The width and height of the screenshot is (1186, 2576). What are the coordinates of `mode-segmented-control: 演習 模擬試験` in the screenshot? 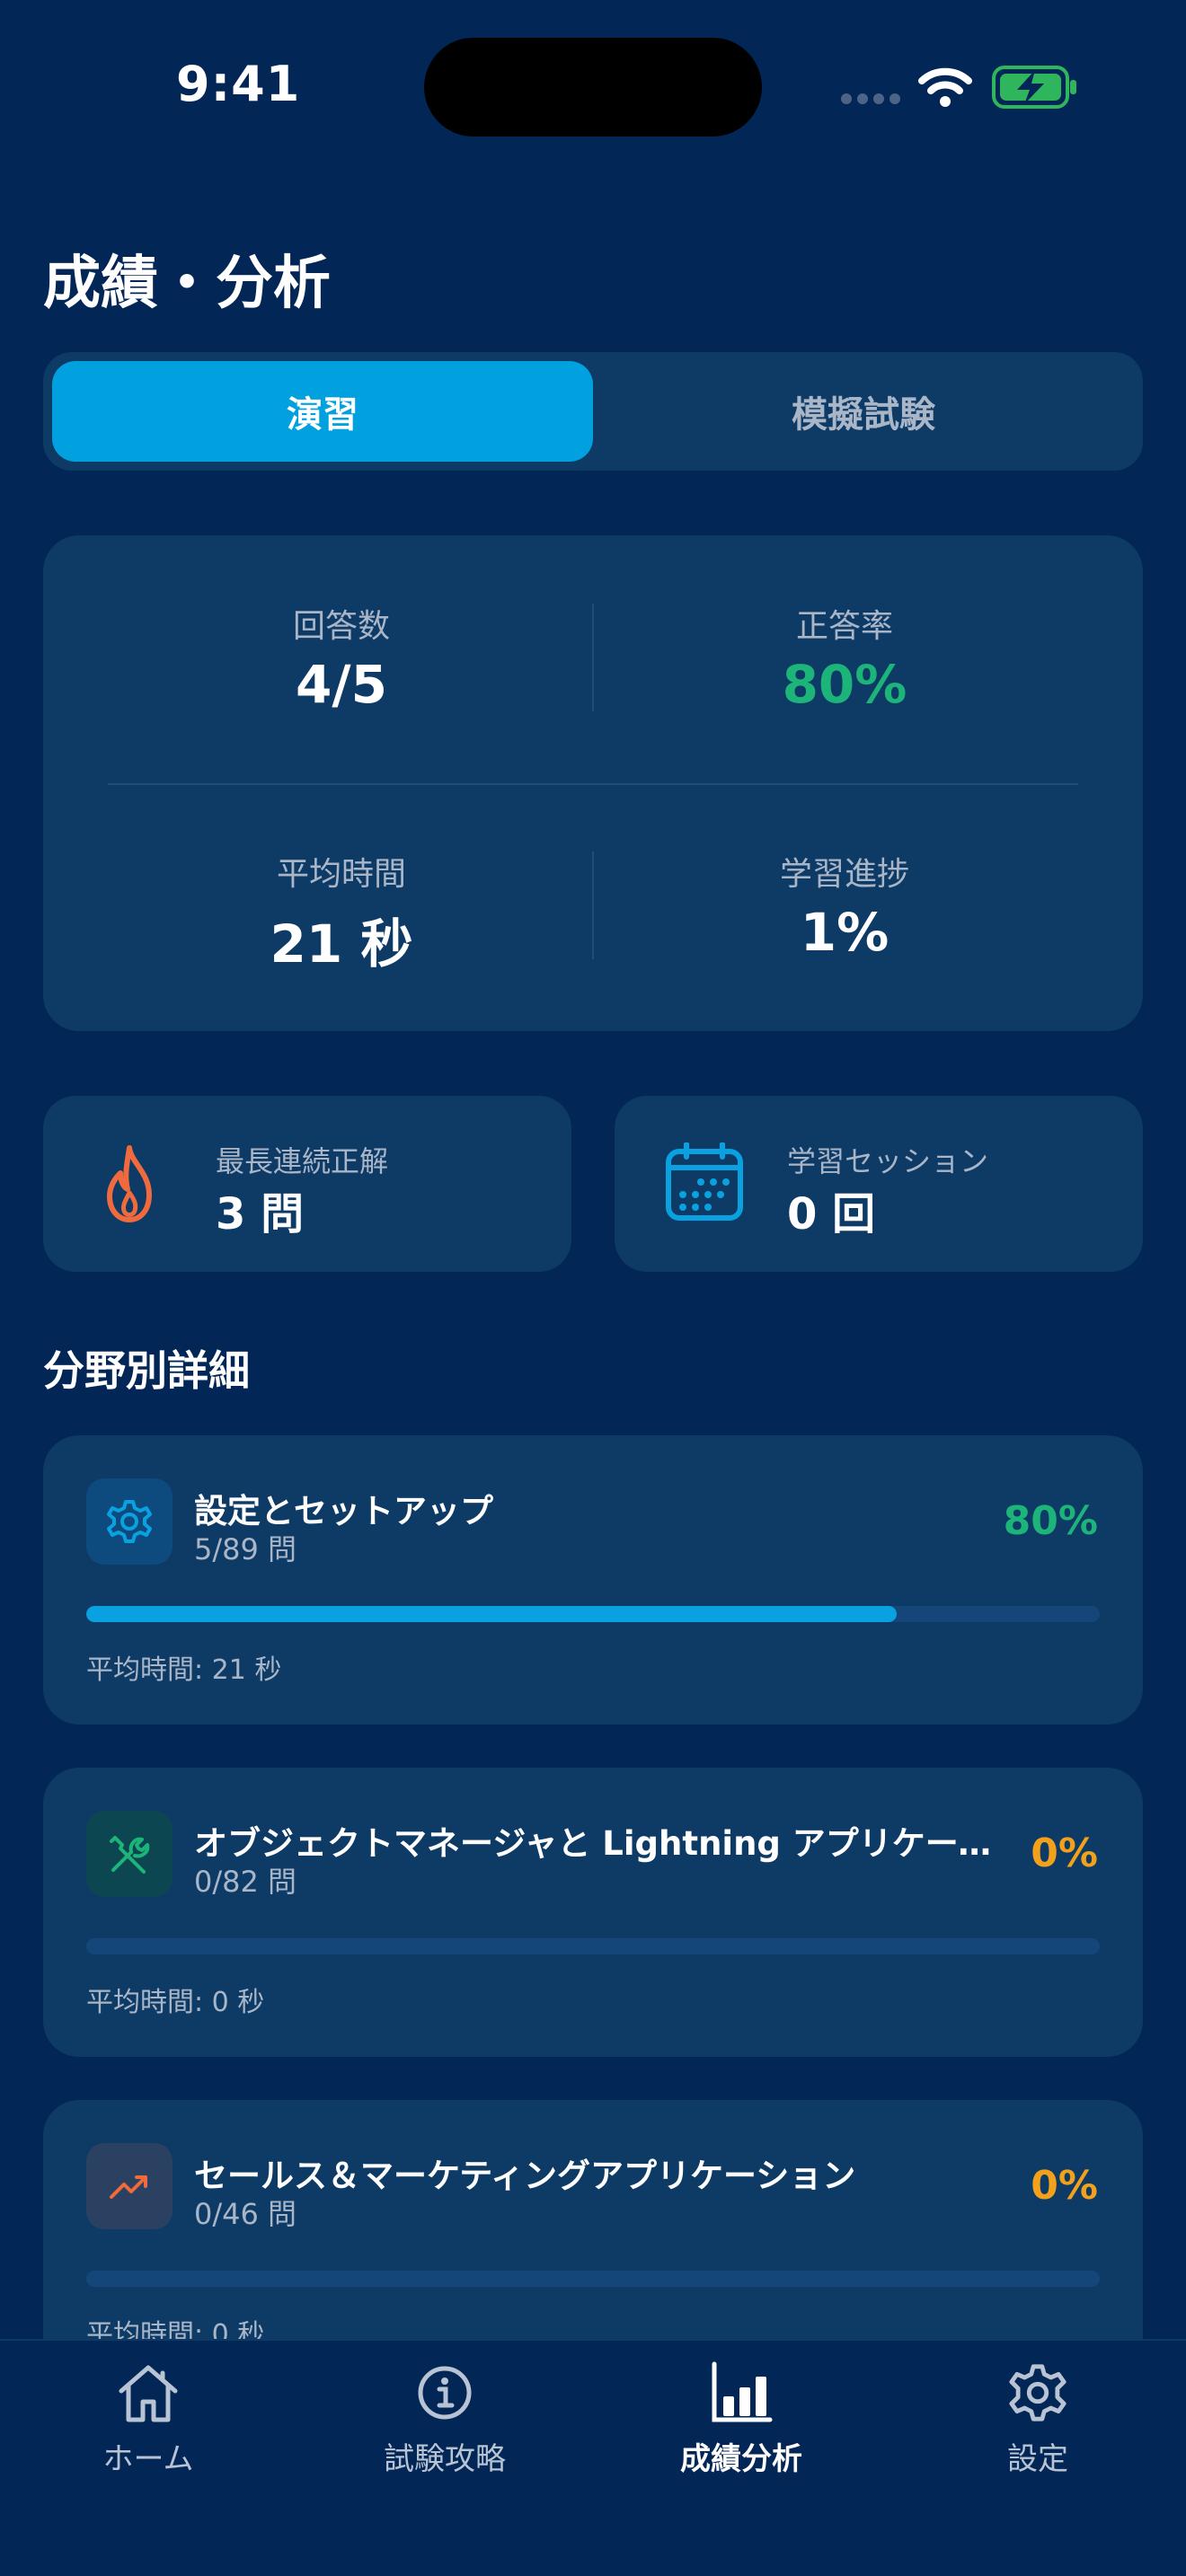 It's located at (593, 411).